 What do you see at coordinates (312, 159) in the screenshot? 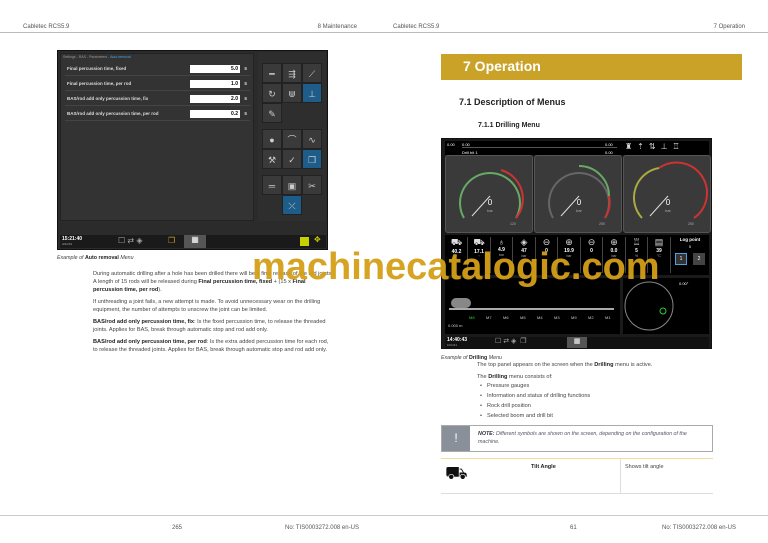
I see `layers-icon: ❐` at bounding box center [312, 159].